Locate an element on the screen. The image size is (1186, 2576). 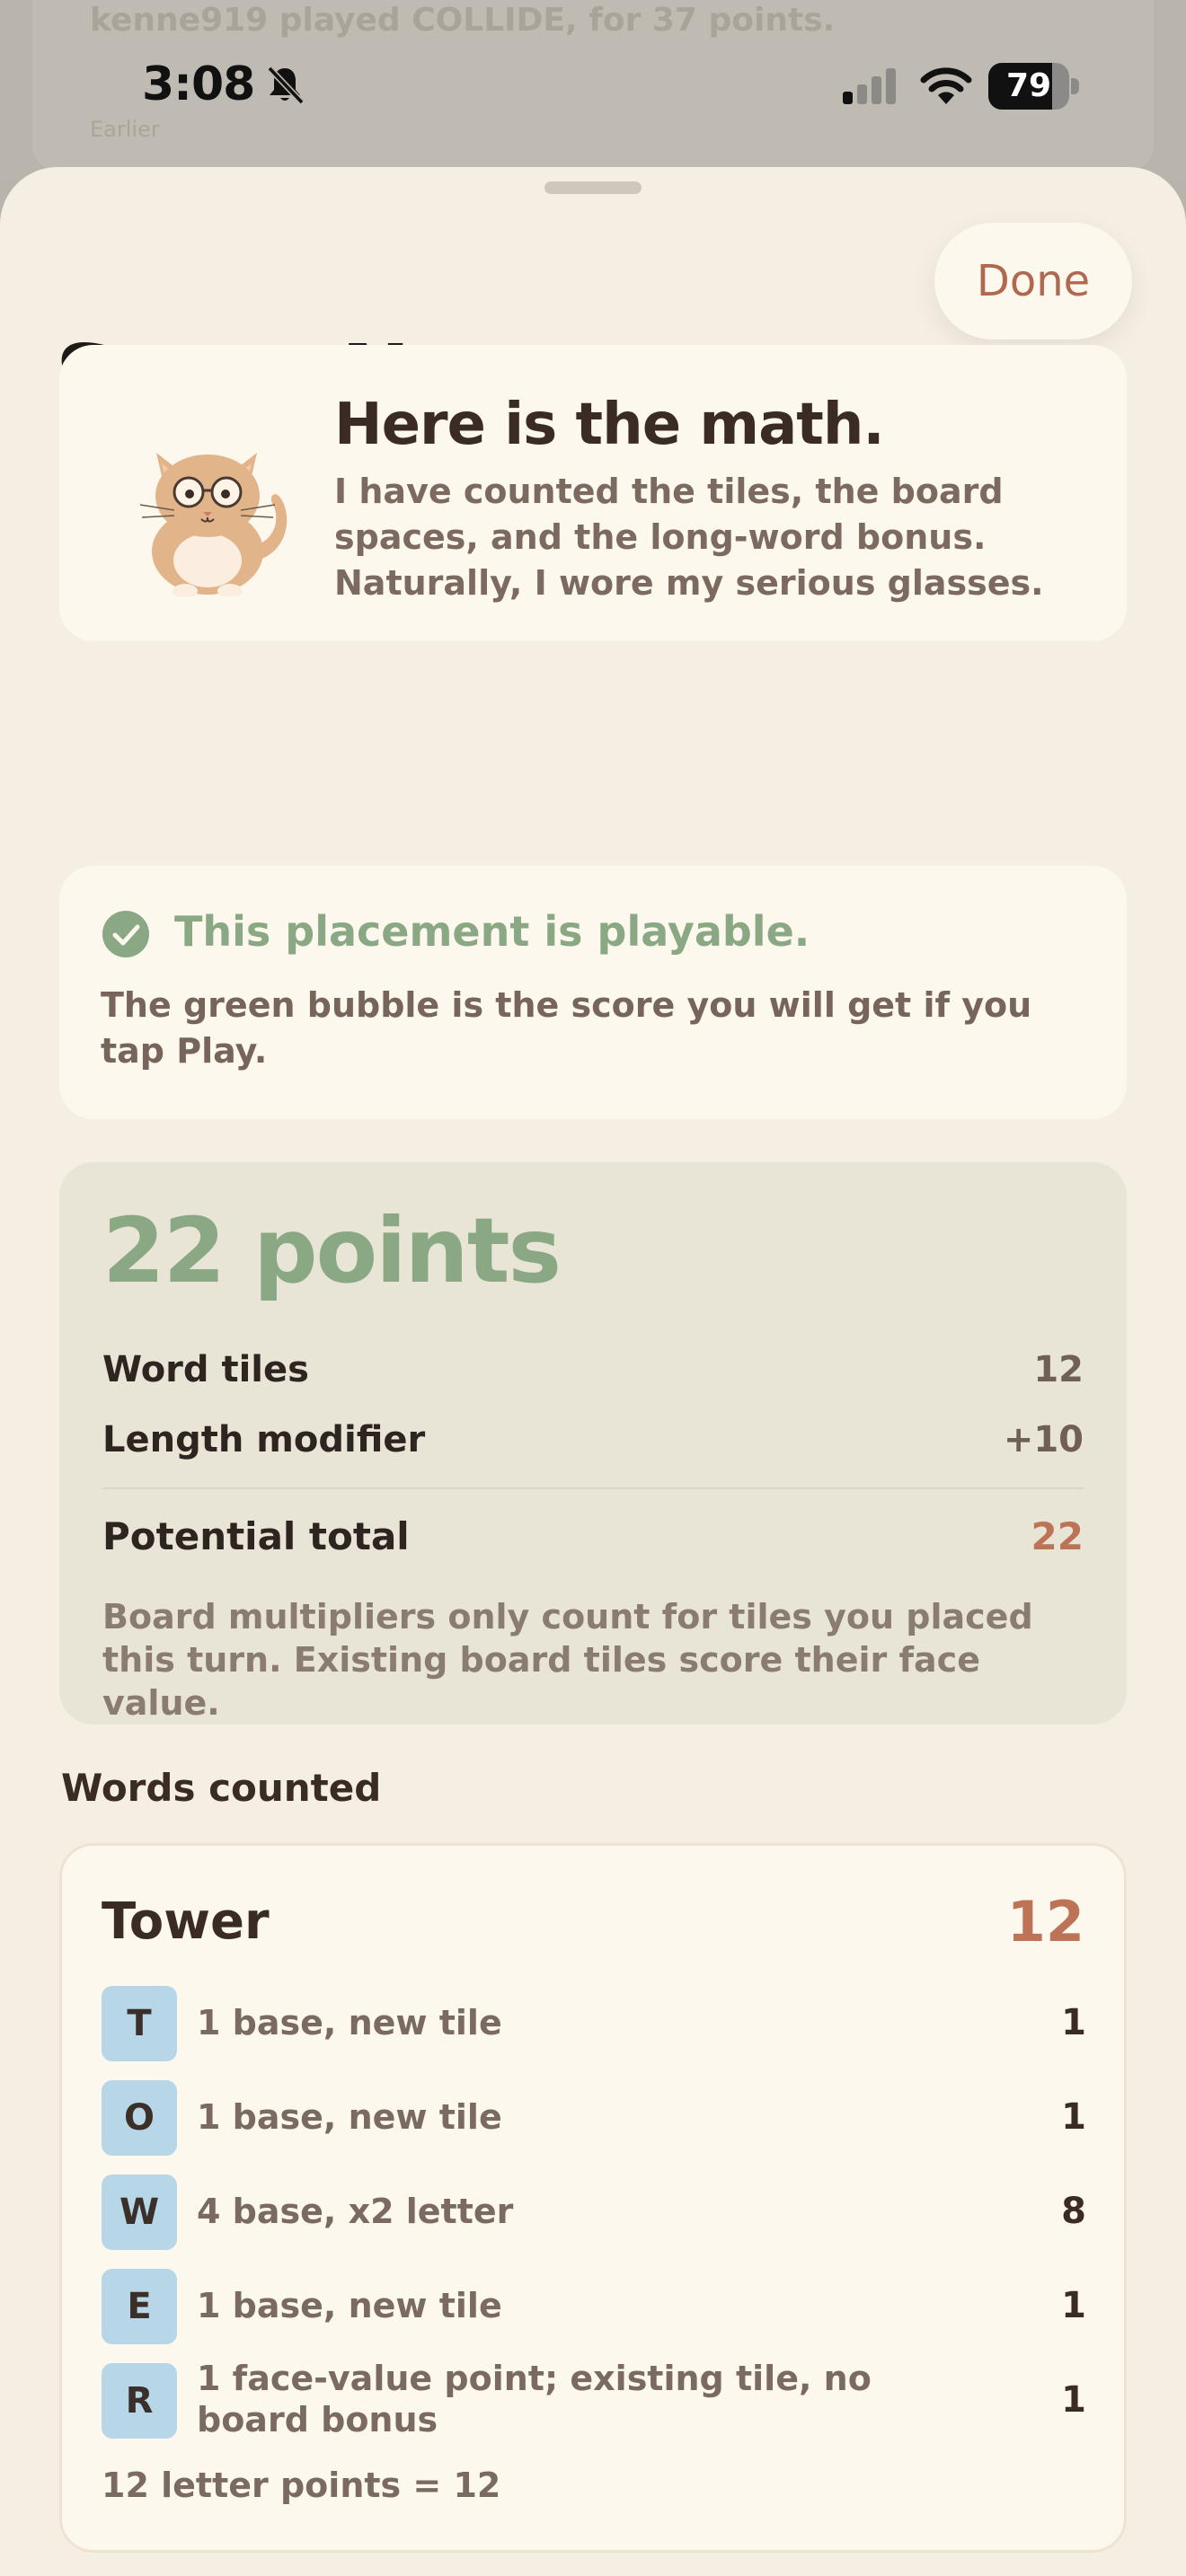
score-total: 22 points is located at coordinates (332, 1250).